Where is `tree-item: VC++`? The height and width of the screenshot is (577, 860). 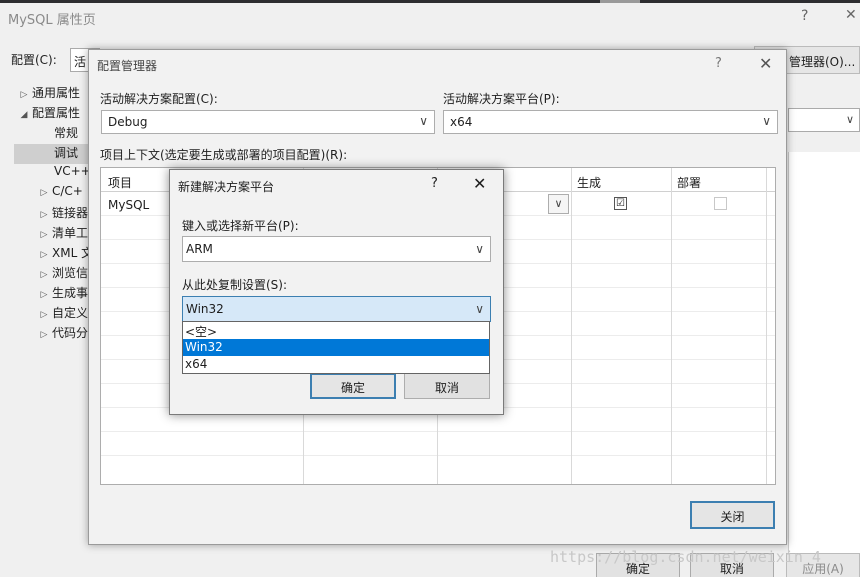
tree-item: VC++ is located at coordinates (52, 174).